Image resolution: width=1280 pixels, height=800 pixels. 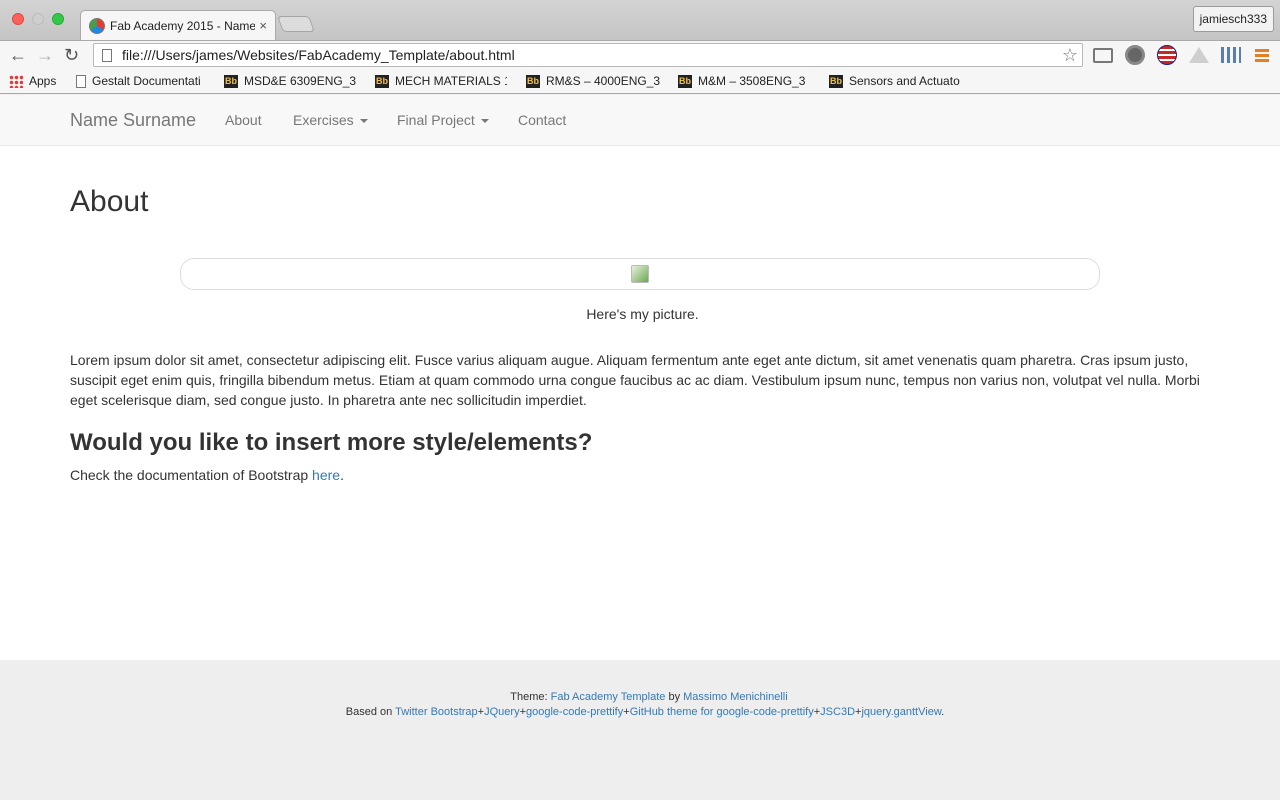 What do you see at coordinates (370, 712) in the screenshot?
I see `footer-text: Based on` at bounding box center [370, 712].